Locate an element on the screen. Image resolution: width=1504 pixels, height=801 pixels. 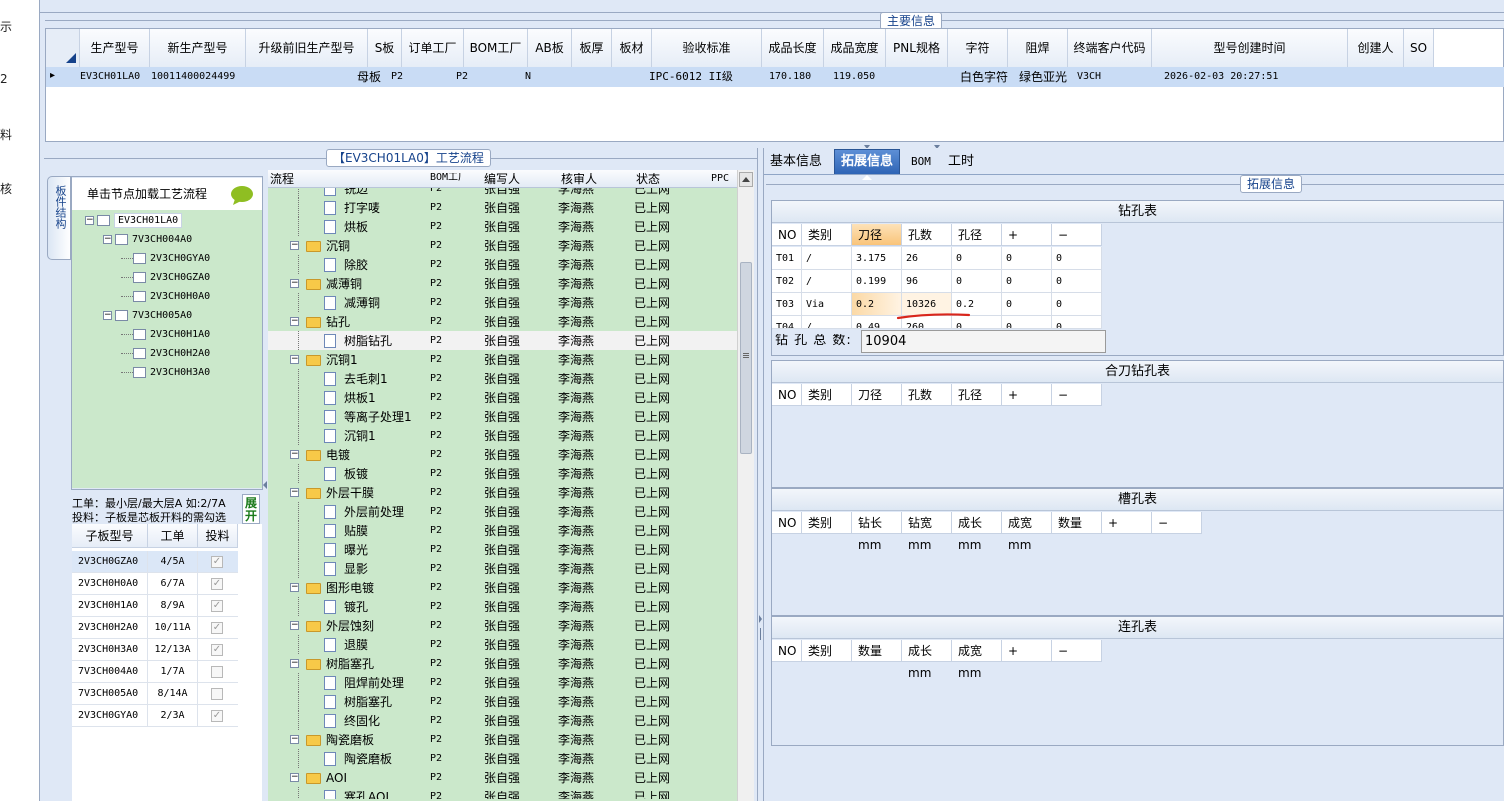
table-cell: T03 is located at coordinates (787, 304).